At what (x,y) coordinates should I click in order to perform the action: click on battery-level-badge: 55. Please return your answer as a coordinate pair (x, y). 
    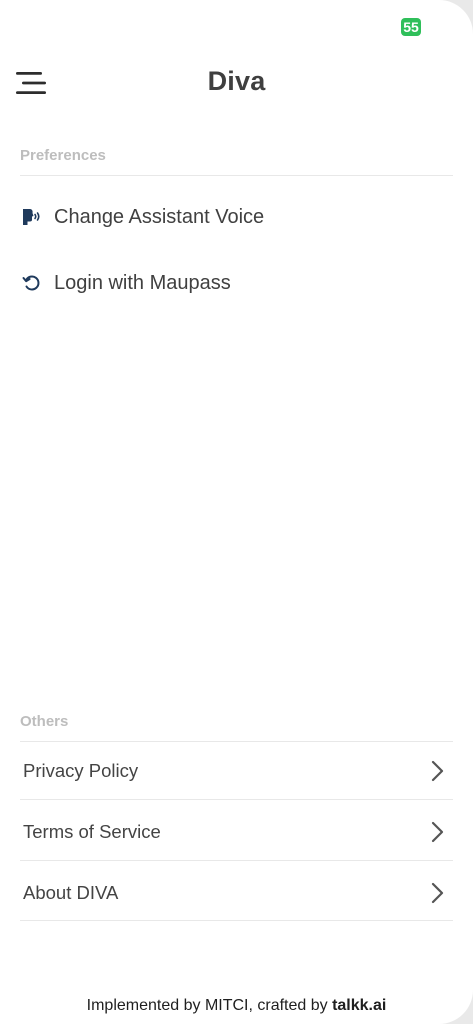
    Looking at the image, I should click on (411, 27).